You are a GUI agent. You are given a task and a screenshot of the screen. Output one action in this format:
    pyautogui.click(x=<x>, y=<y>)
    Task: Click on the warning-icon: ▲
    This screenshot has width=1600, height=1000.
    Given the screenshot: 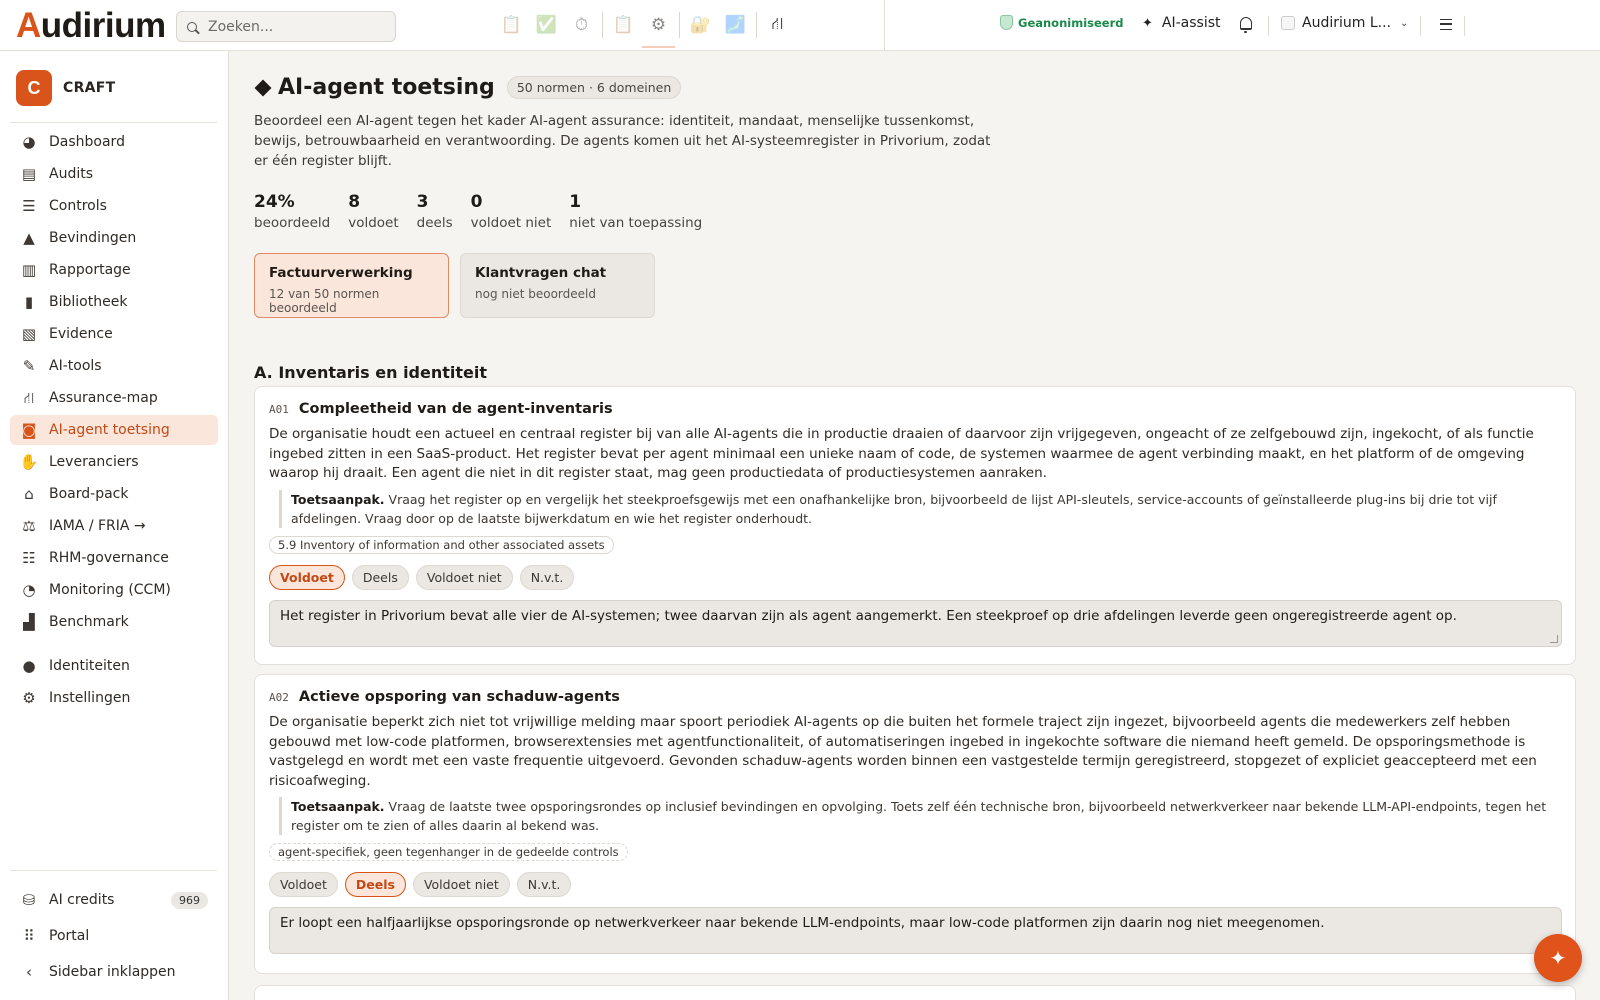 What is the action you would take?
    pyautogui.click(x=29, y=237)
    